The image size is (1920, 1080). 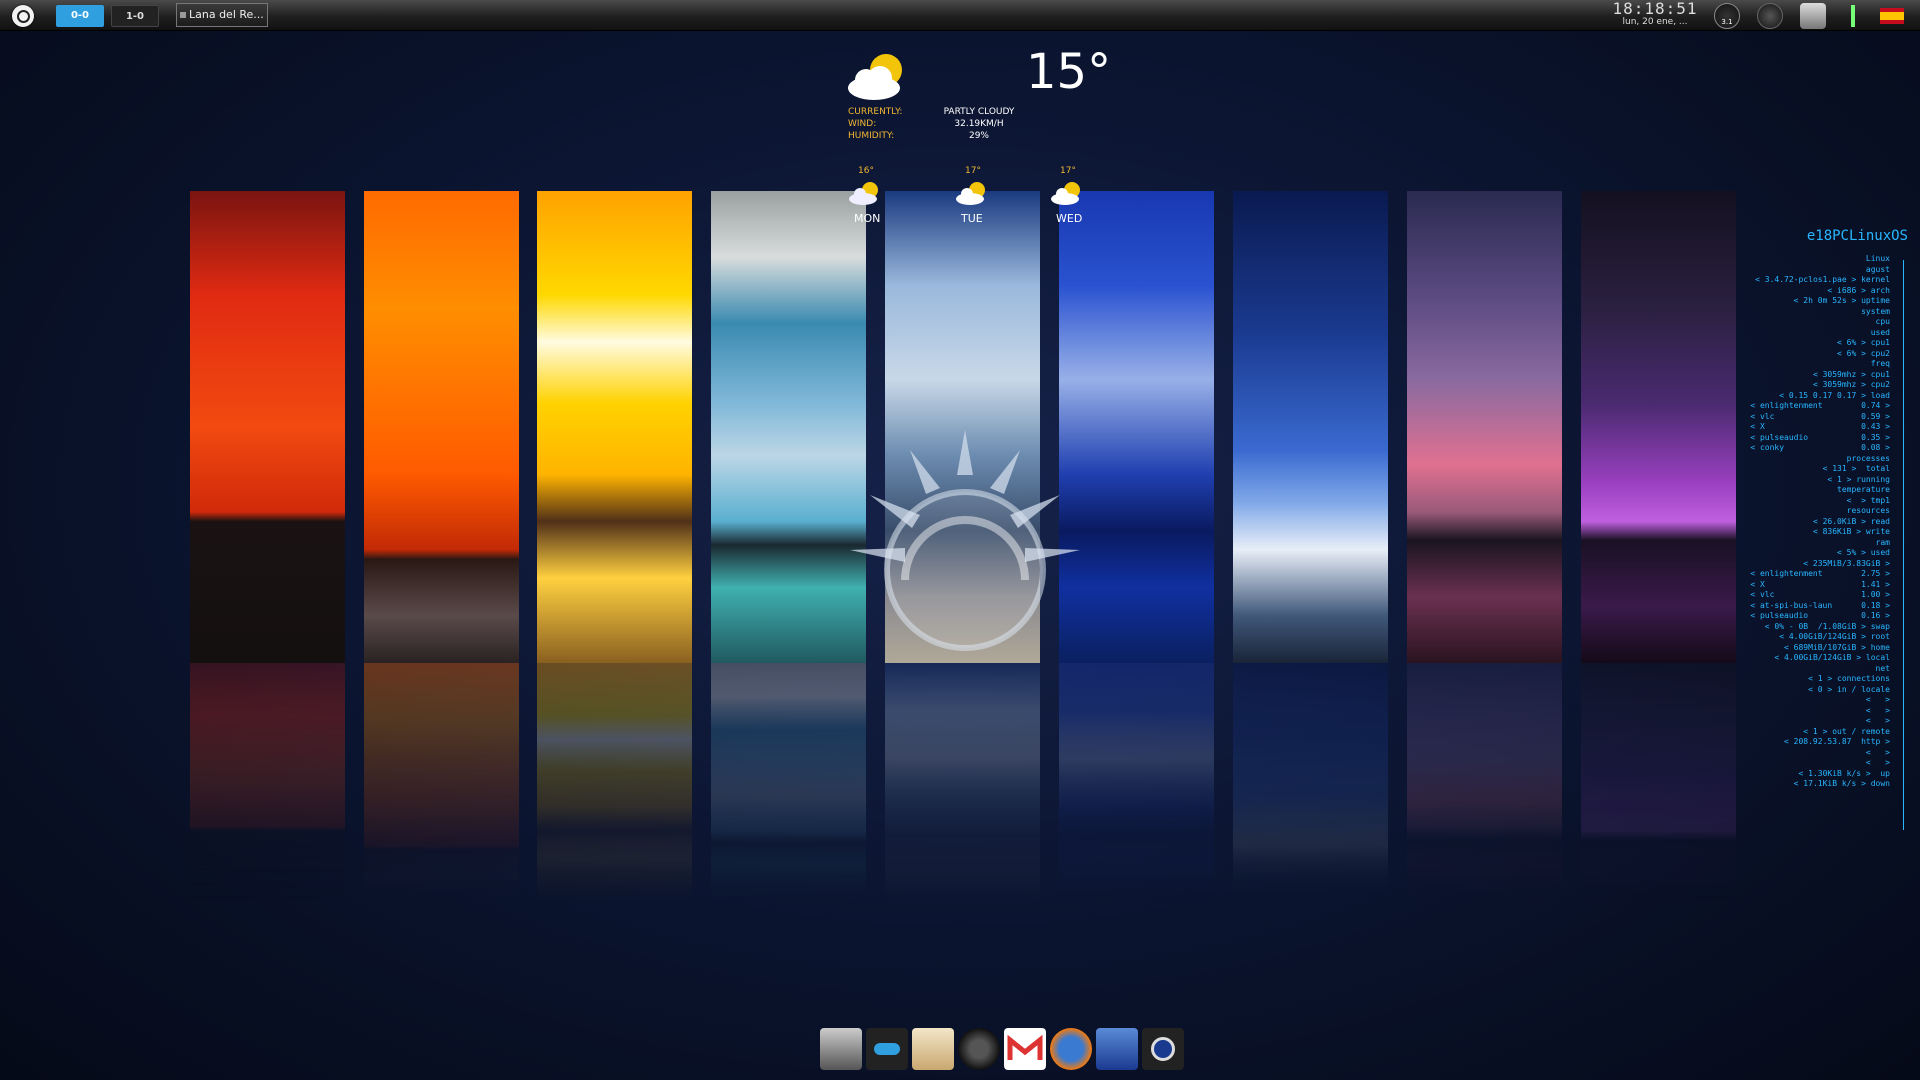 What do you see at coordinates (135, 16) in the screenshot?
I see `desktop-switch-1-0: 1-0` at bounding box center [135, 16].